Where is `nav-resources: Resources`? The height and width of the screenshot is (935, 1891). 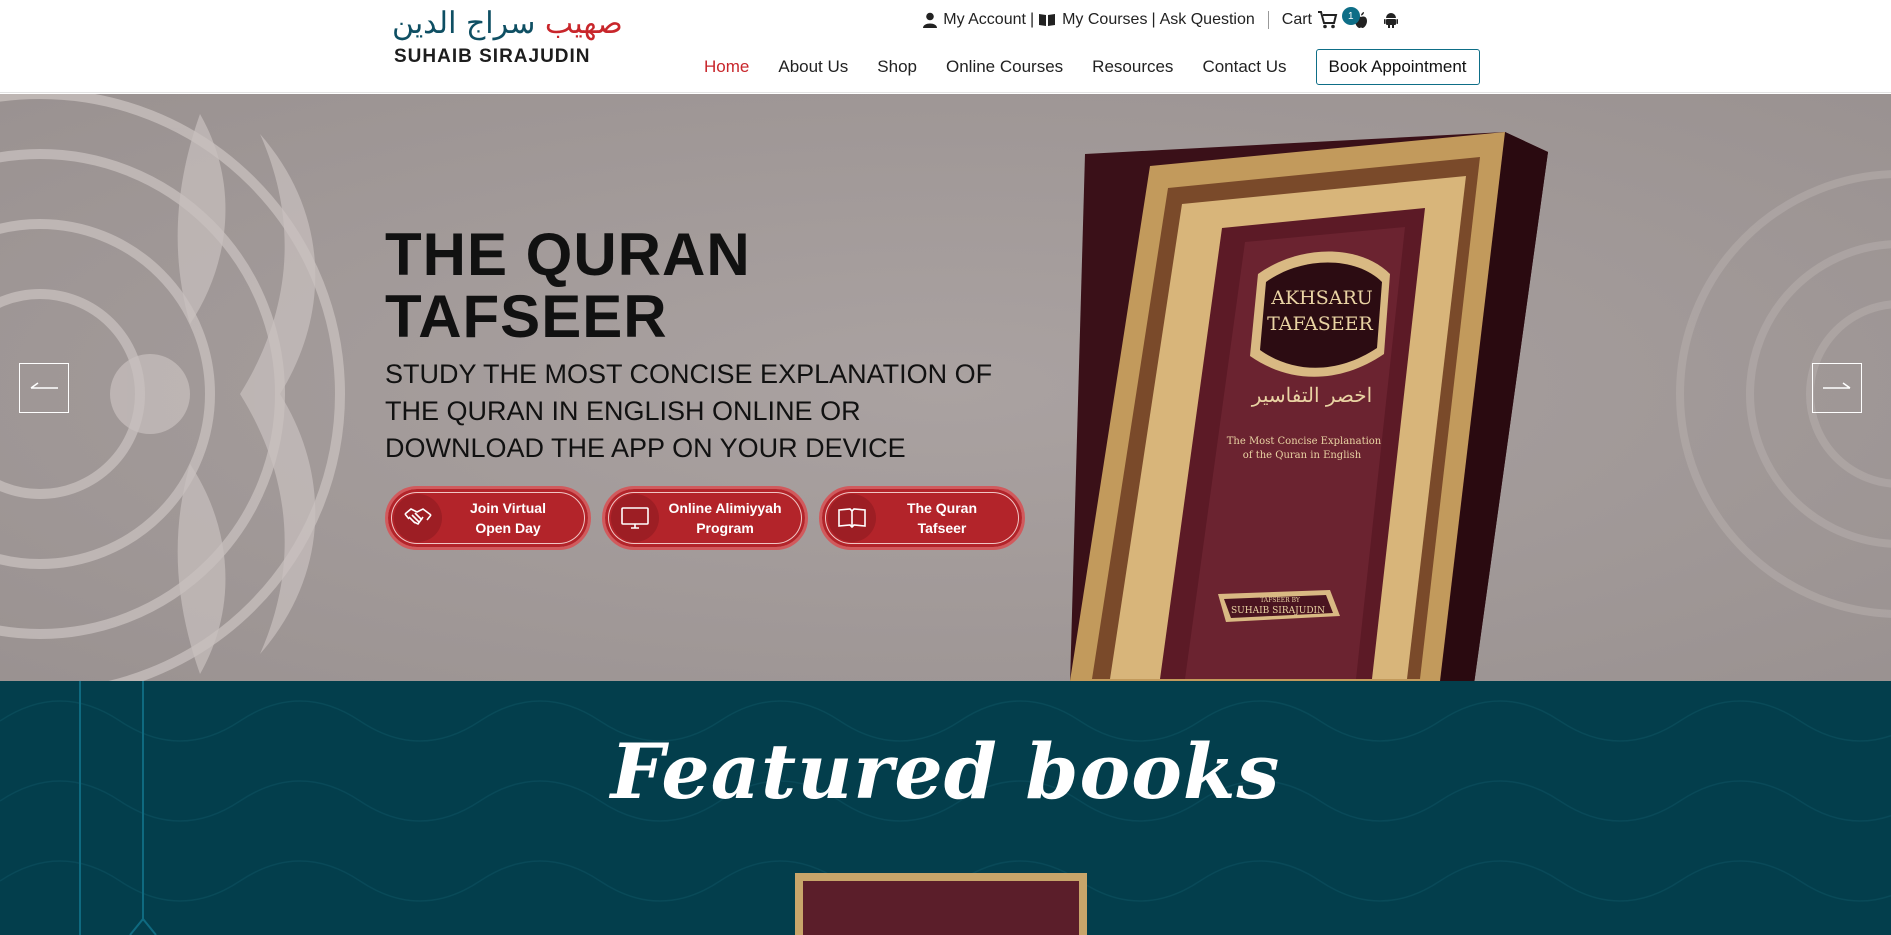
nav-resources: Resources is located at coordinates (1132, 67).